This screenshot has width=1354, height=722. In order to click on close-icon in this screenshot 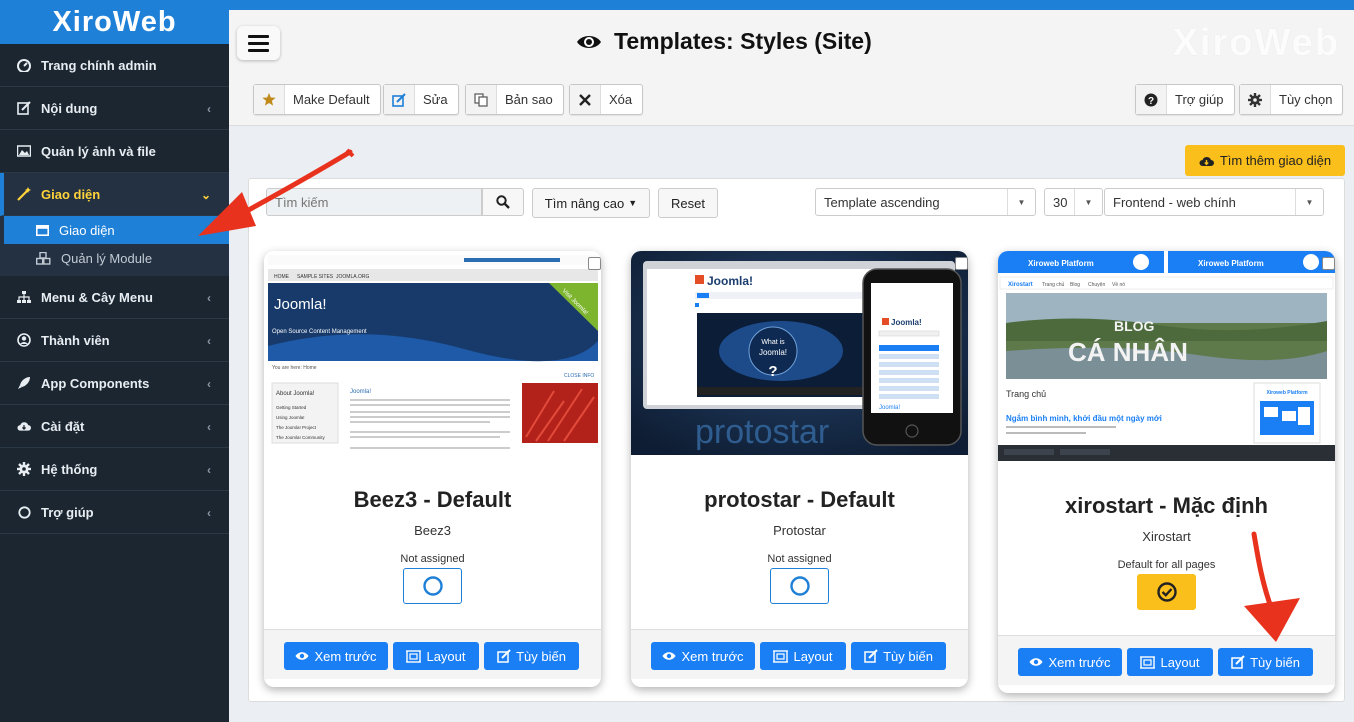, I will do `click(585, 99)`.